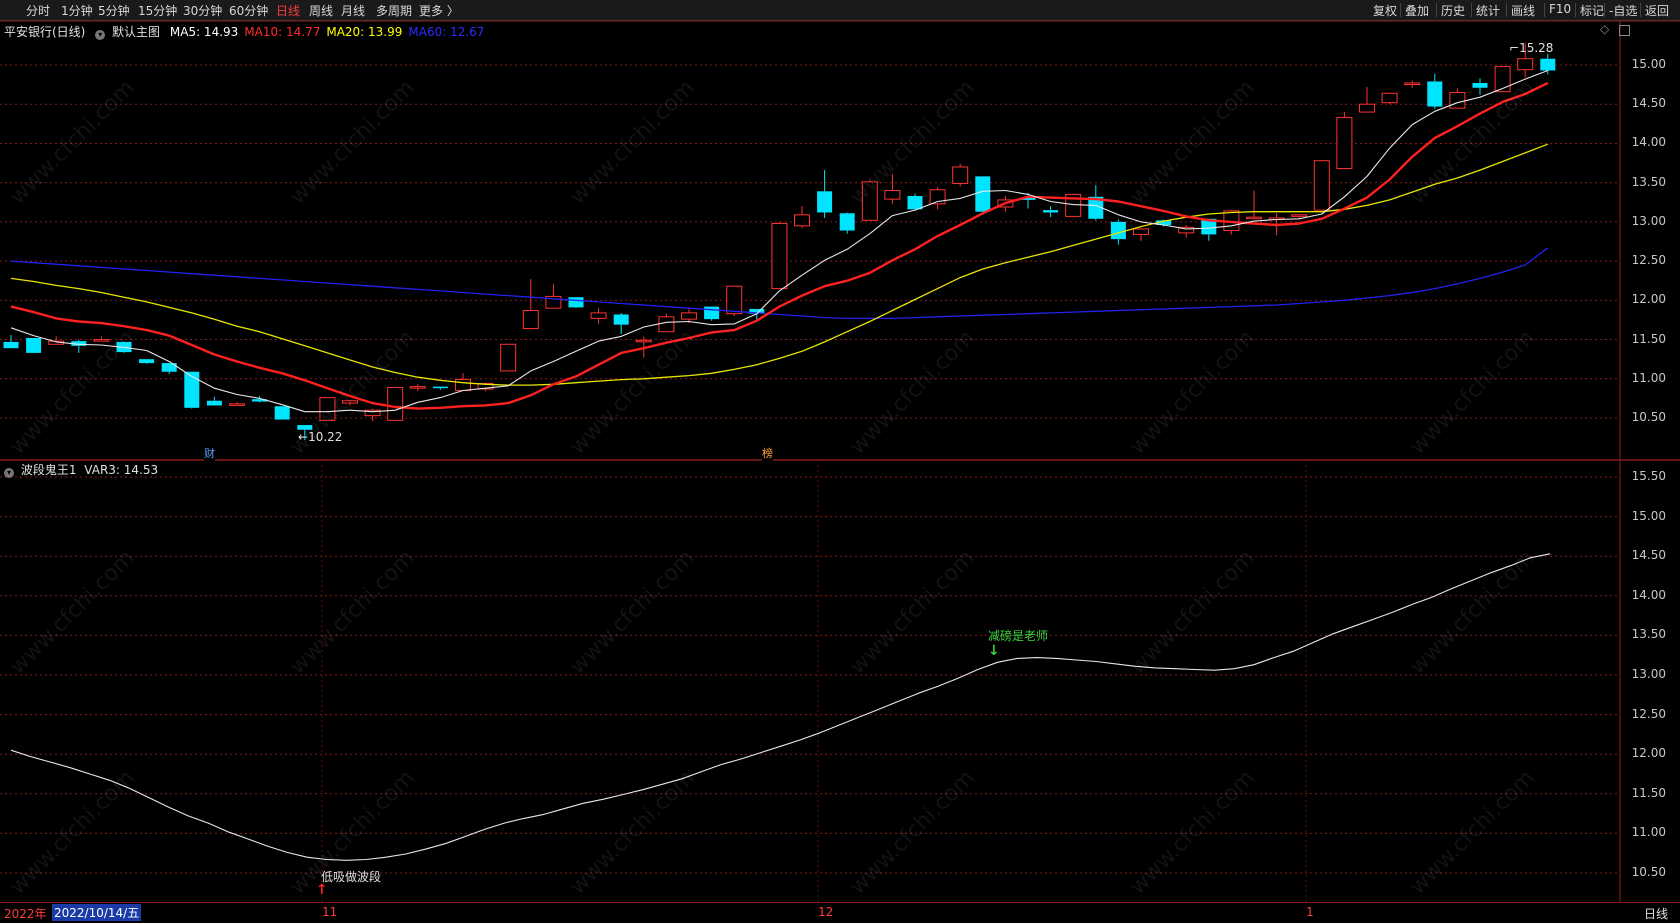  I want to click on date-cursor-label: 2022/10/14/五, so click(97, 912).